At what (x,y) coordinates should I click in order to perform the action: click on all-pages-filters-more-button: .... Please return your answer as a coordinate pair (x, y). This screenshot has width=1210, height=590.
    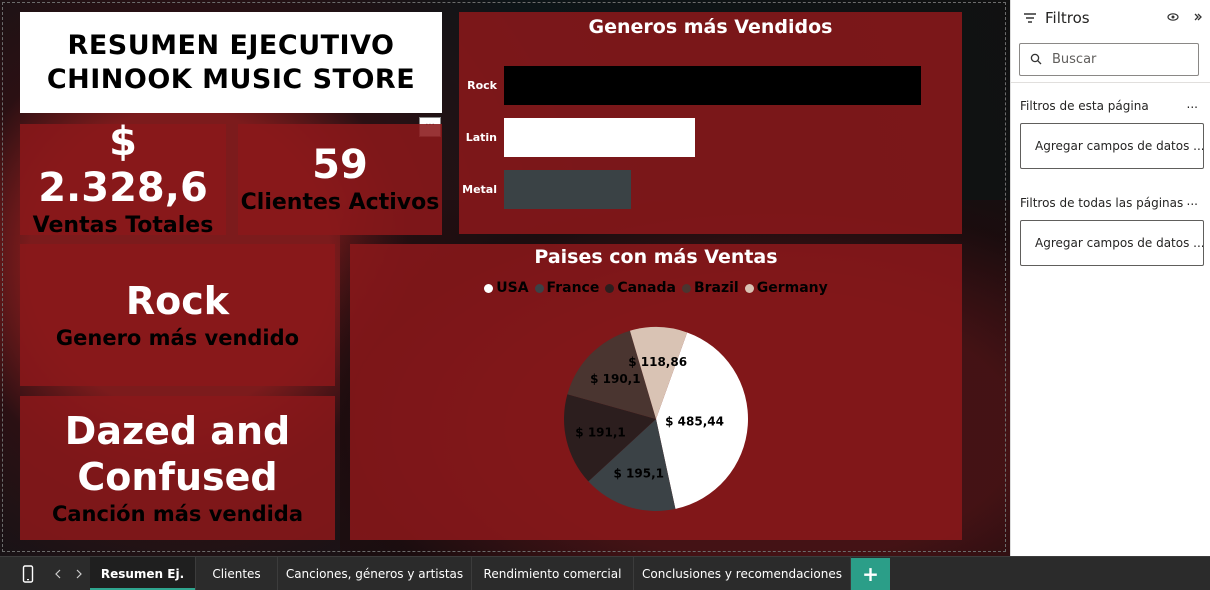
    Looking at the image, I should click on (1192, 201).